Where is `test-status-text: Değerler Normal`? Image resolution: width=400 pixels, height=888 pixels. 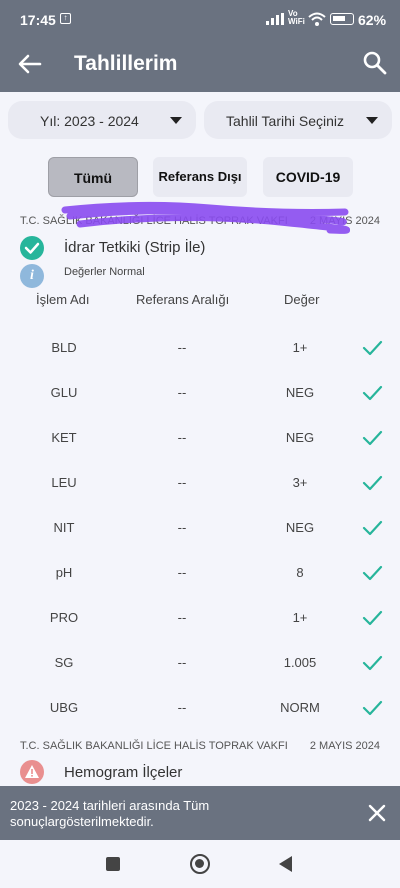 test-status-text: Değerler Normal is located at coordinates (104, 272).